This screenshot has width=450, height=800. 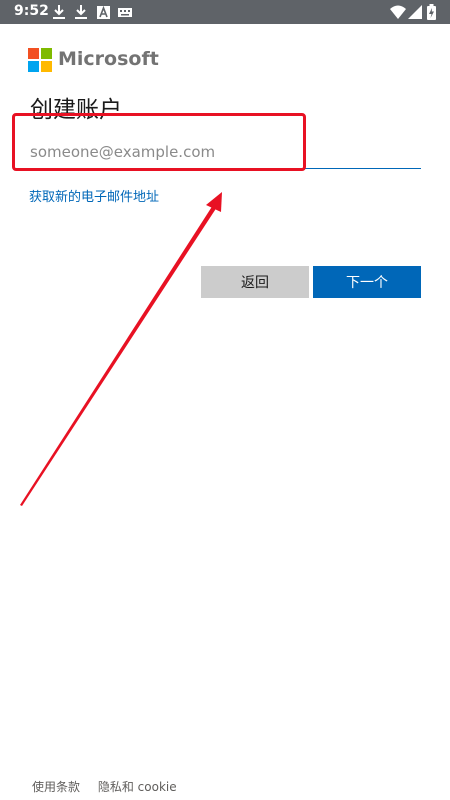 I want to click on microsoft-logo-icon, so click(x=40, y=60).